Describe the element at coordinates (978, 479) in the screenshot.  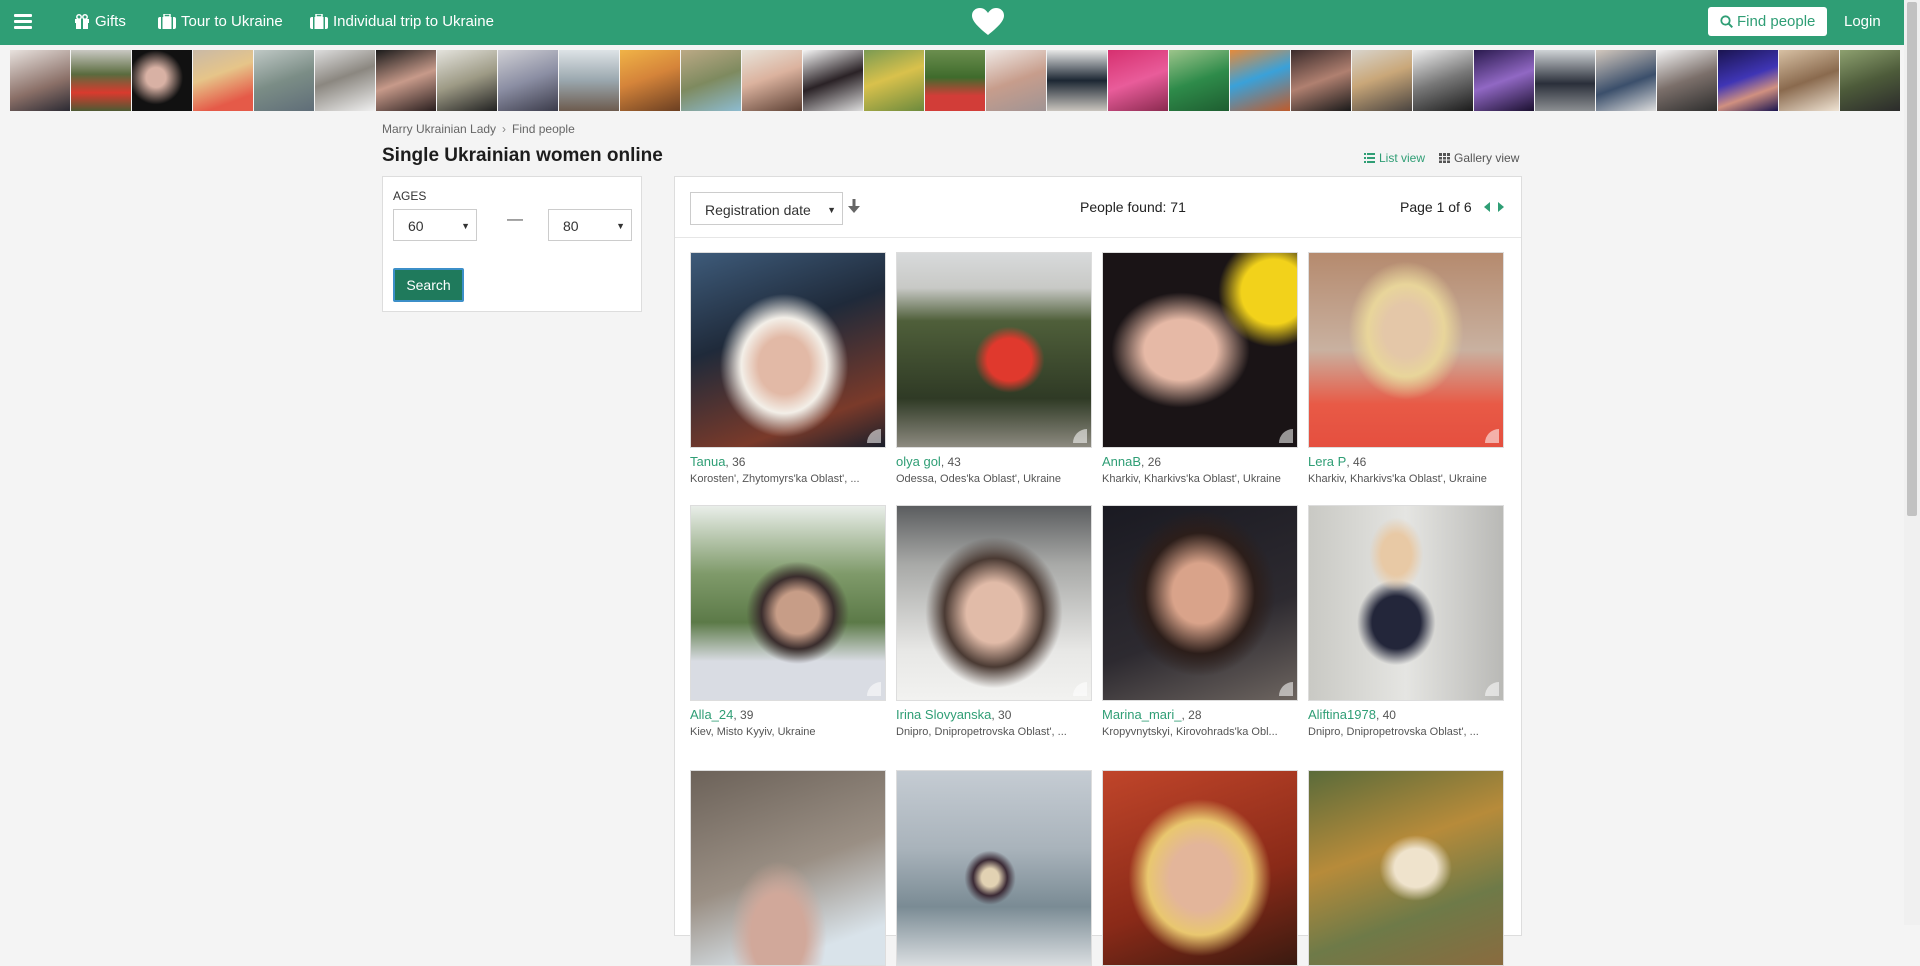
I see `profile-location: Odessa, Odes'ka Oblast', Ukraine` at that location.